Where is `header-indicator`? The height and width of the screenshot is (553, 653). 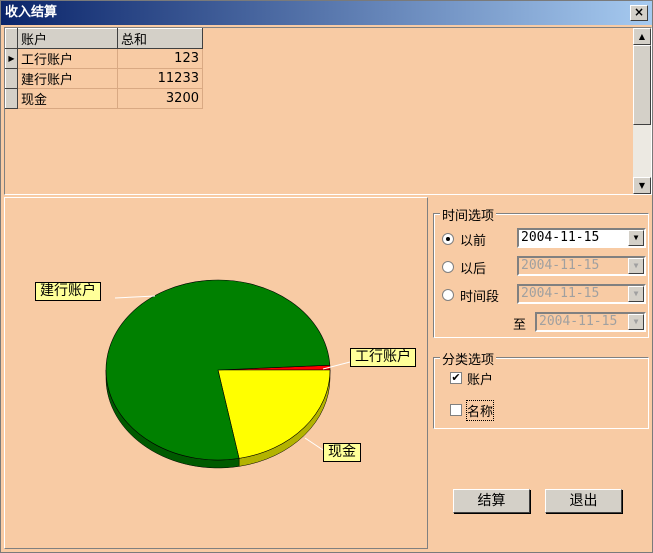
header-indicator is located at coordinates (11, 38).